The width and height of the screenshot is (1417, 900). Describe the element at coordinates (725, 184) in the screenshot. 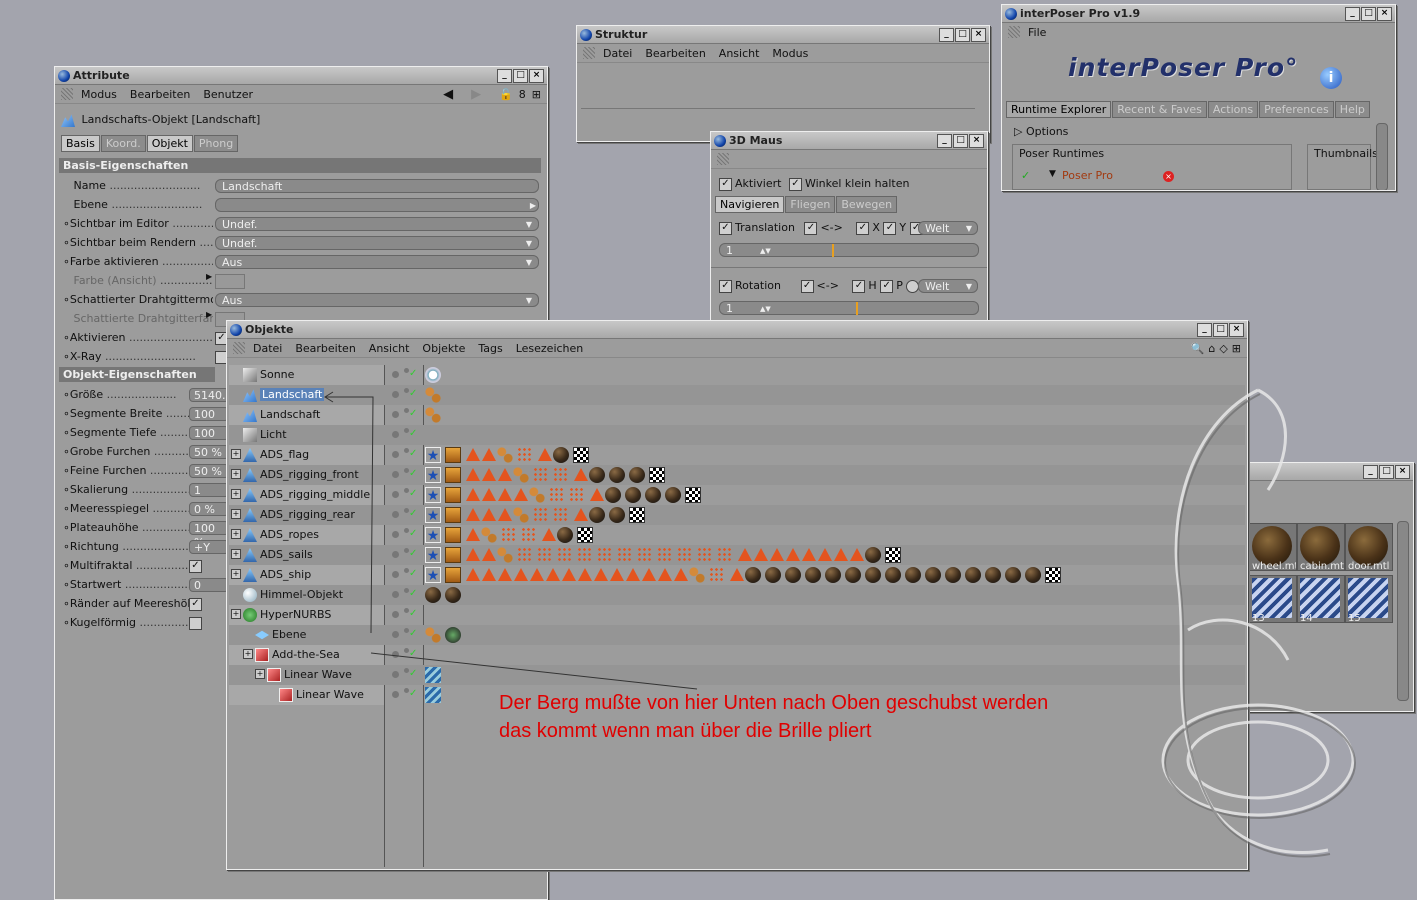

I see `aktiviert-checkbox: ✓` at that location.